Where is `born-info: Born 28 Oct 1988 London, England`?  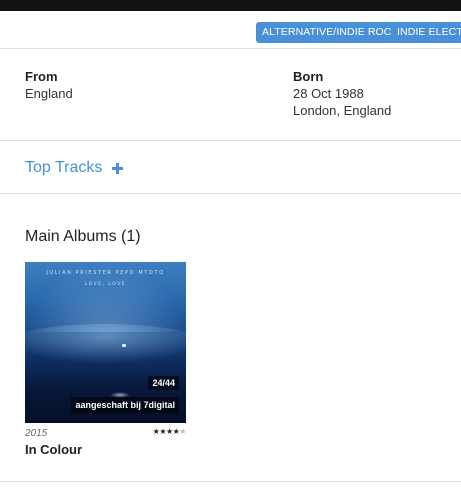
born-info: Born 28 Oct 1988 London, England is located at coordinates (342, 93).